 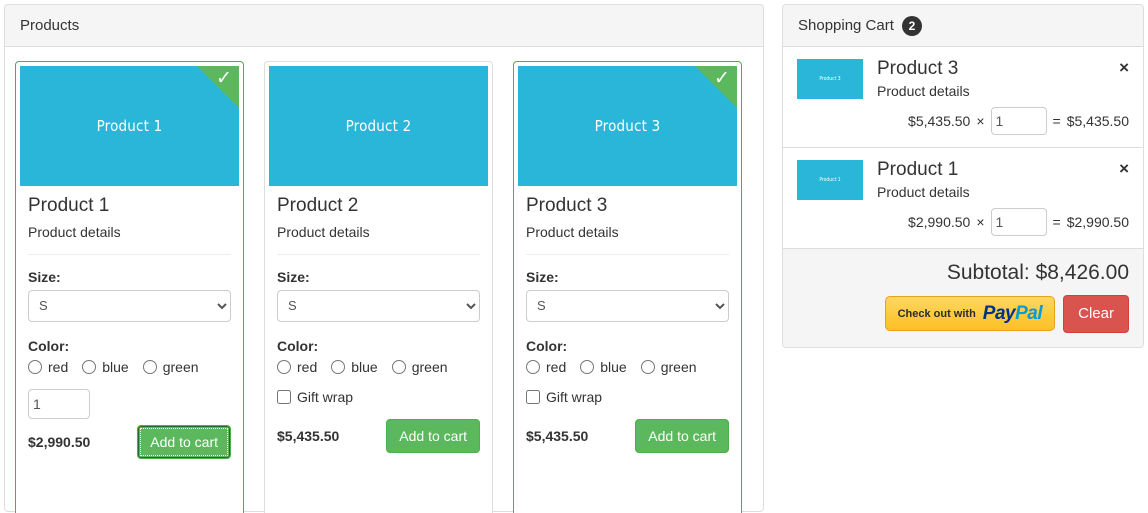 I want to click on add-to-cart-button-1: Add to cart, so click(x=184, y=441).